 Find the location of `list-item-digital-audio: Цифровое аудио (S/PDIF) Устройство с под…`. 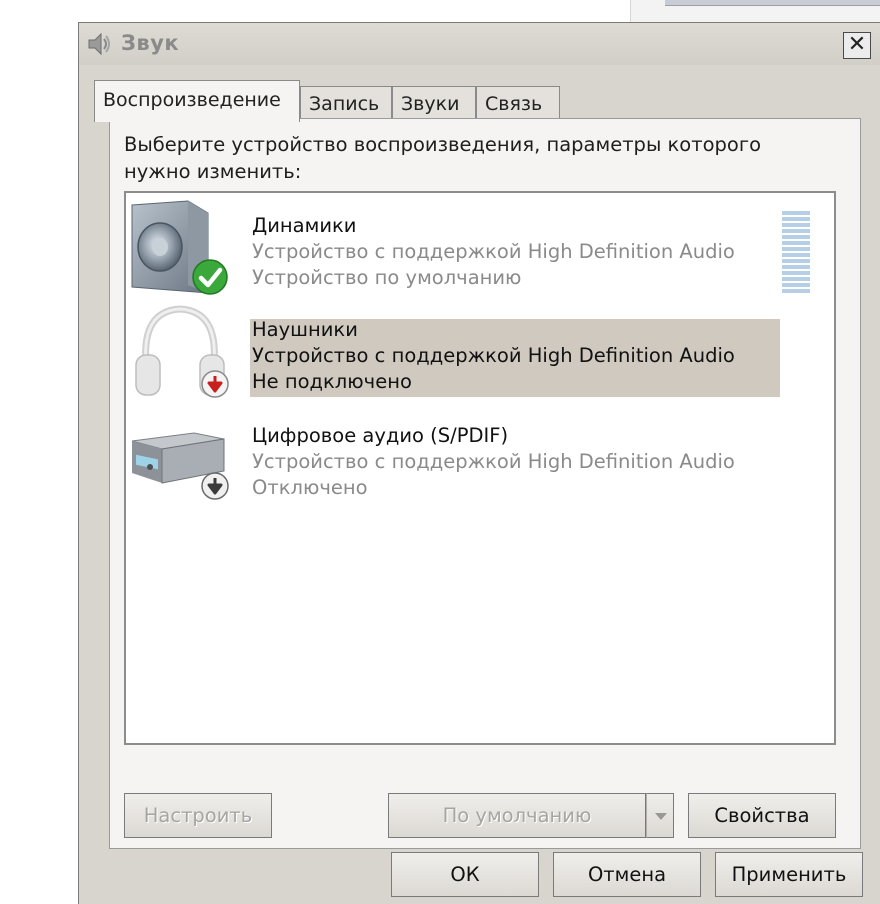

list-item-digital-audio: Цифровое аудио (S/PDIF) Устройство с под… is located at coordinates (480, 459).